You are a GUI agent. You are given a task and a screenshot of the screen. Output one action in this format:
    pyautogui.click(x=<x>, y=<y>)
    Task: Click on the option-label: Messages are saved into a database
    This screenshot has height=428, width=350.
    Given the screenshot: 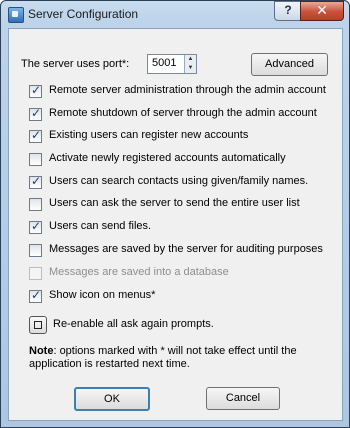 What is the action you would take?
    pyautogui.click(x=139, y=272)
    